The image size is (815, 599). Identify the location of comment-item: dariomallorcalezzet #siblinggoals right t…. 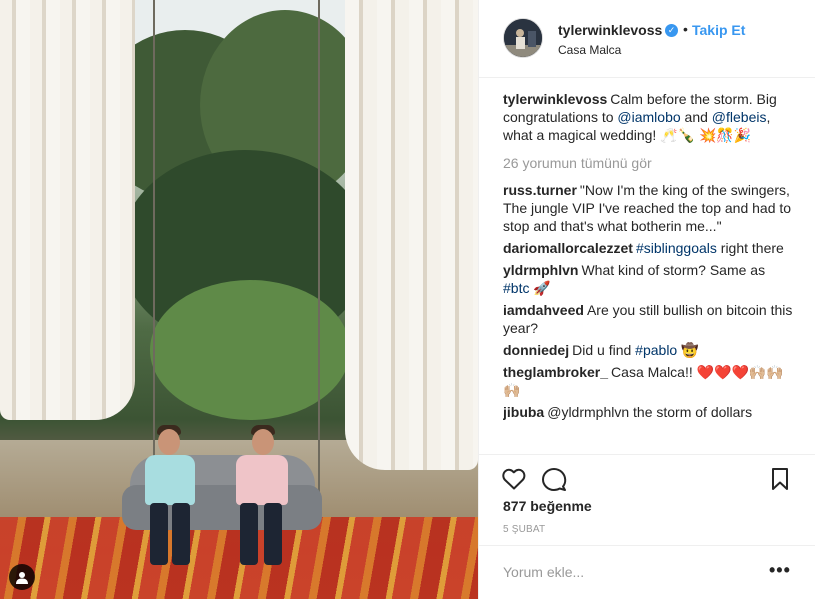
(649, 248).